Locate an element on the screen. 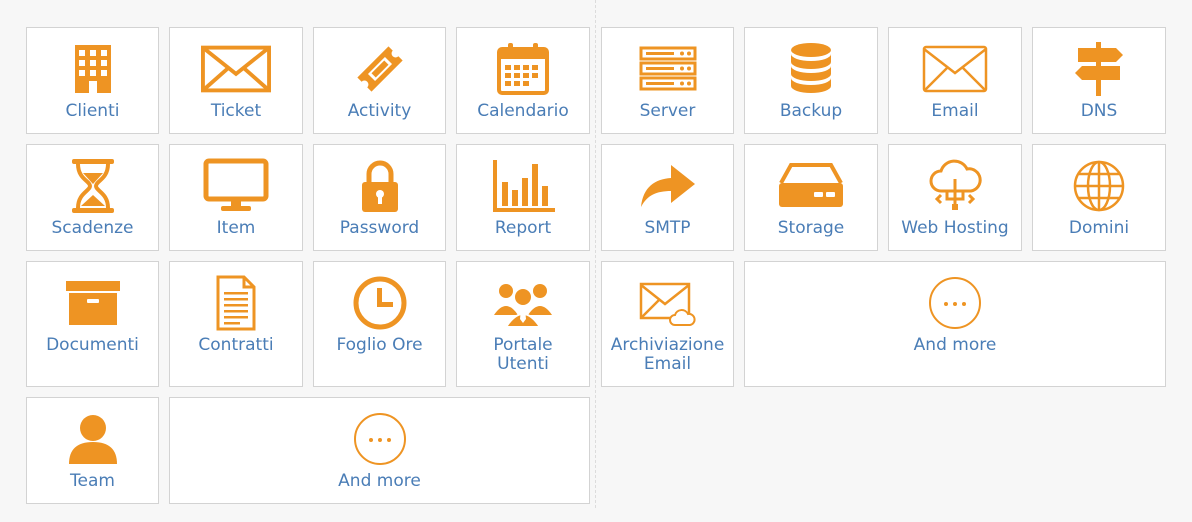  tile-label: Item is located at coordinates (236, 228).